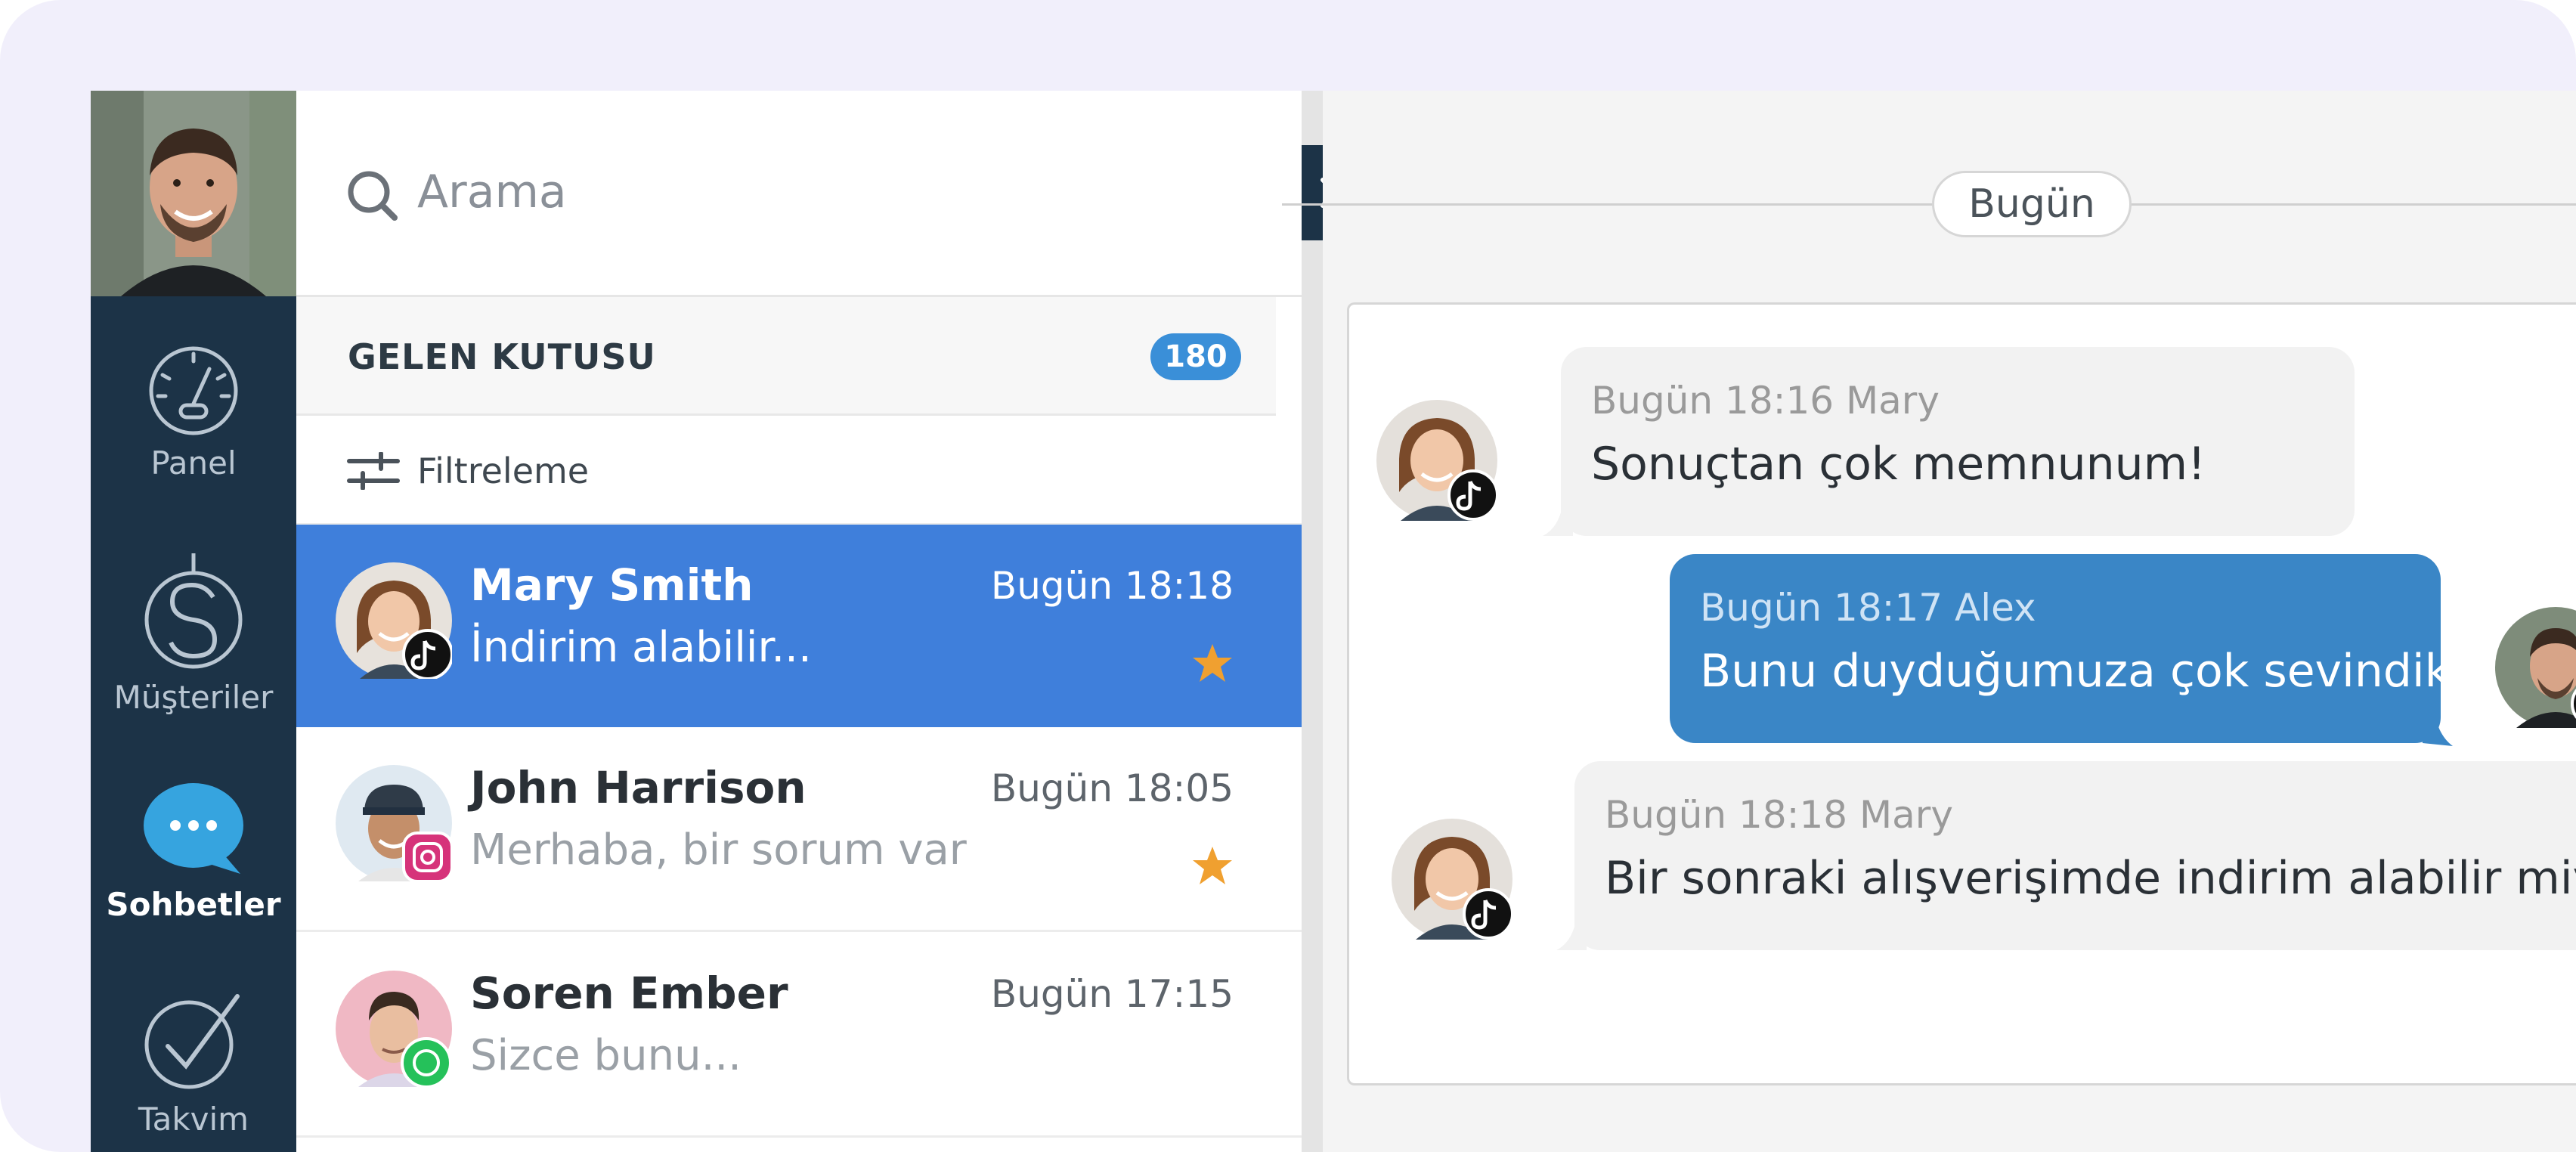 This screenshot has width=2576, height=1152. I want to click on gauge-icon, so click(193, 390).